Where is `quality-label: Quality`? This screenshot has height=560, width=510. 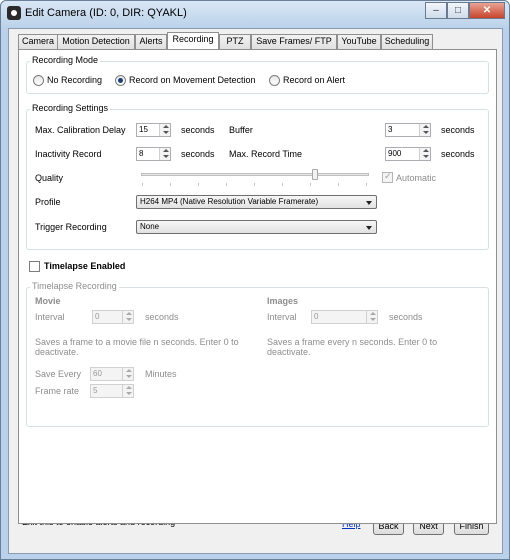
quality-label: Quality is located at coordinates (49, 178).